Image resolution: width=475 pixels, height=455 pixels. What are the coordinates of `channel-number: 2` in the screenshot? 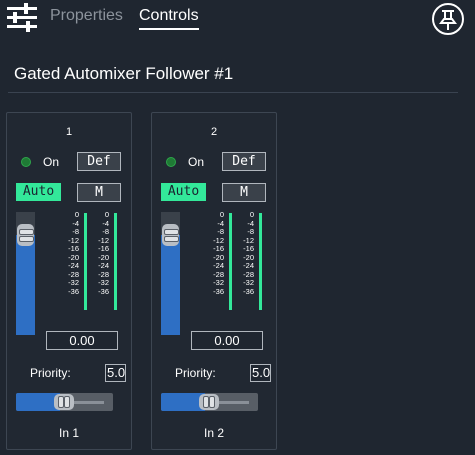 It's located at (214, 132).